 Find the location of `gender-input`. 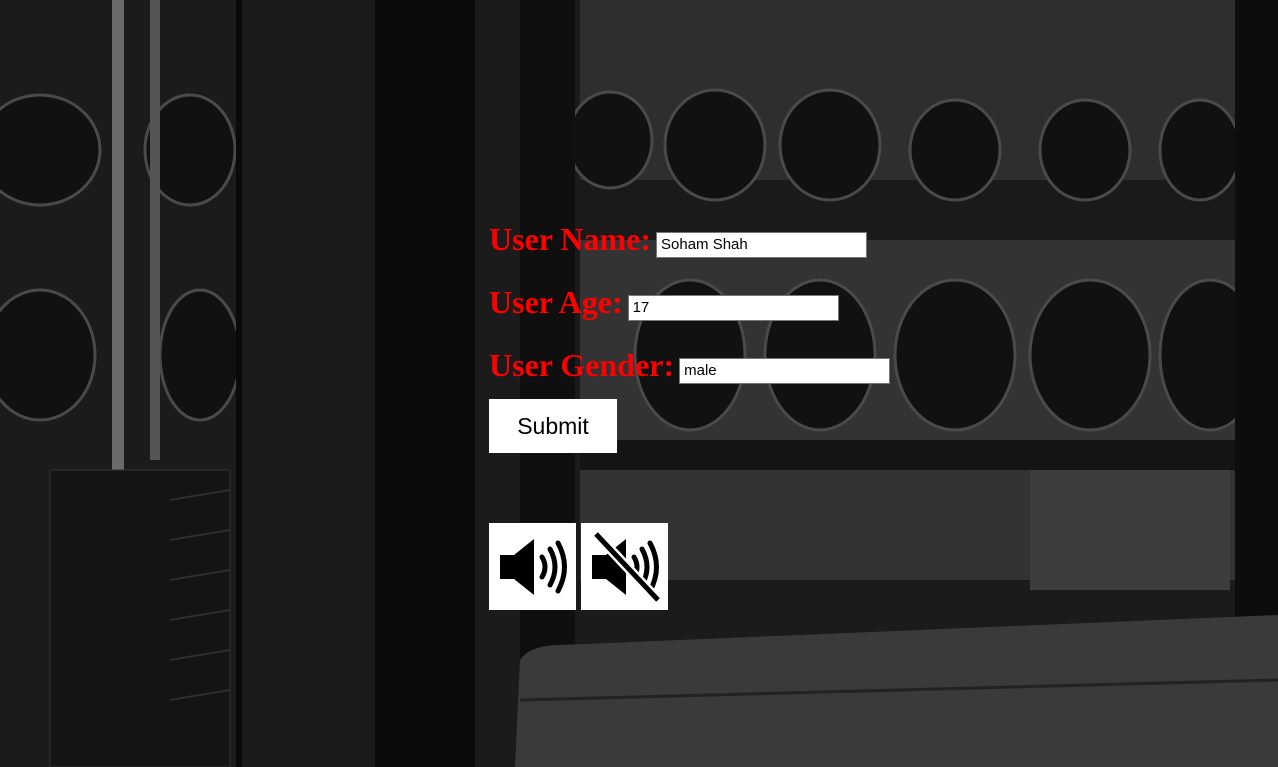

gender-input is located at coordinates (785, 370).